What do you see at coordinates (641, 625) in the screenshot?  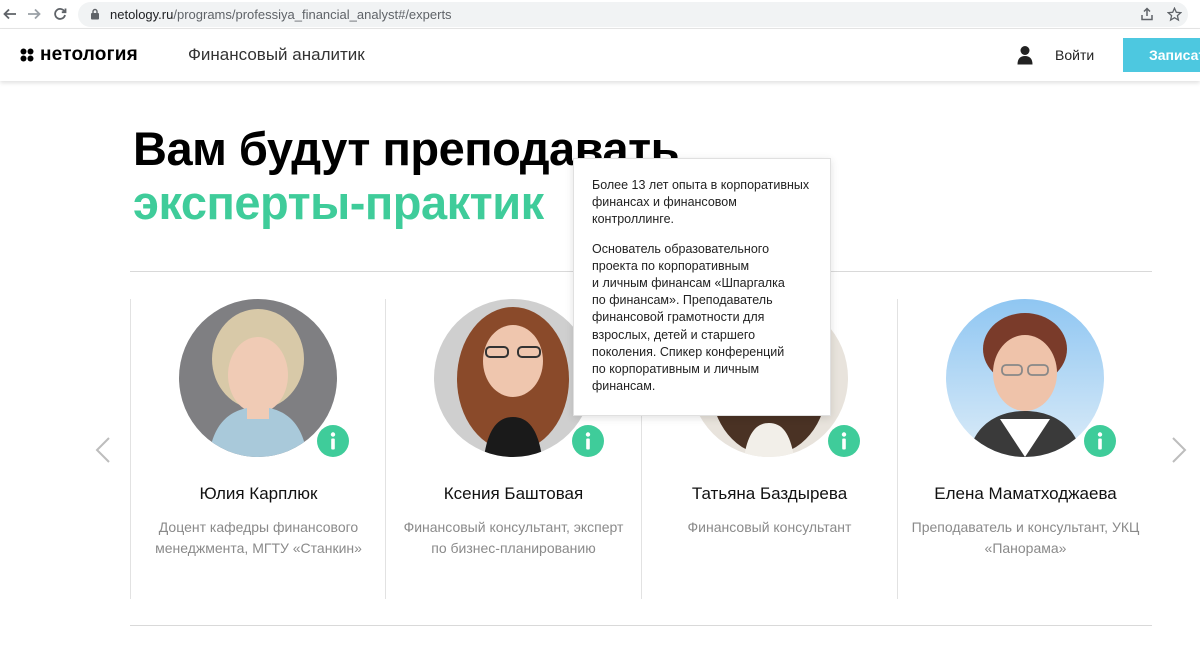 I see `divider-bottom` at bounding box center [641, 625].